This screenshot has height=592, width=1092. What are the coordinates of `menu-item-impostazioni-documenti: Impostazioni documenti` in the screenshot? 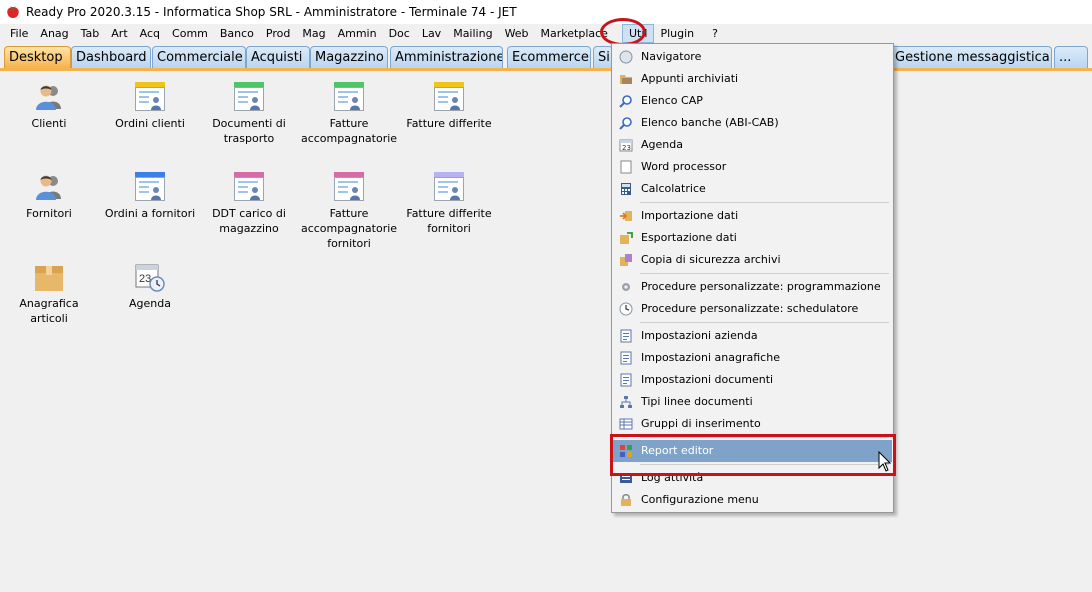 It's located at (752, 380).